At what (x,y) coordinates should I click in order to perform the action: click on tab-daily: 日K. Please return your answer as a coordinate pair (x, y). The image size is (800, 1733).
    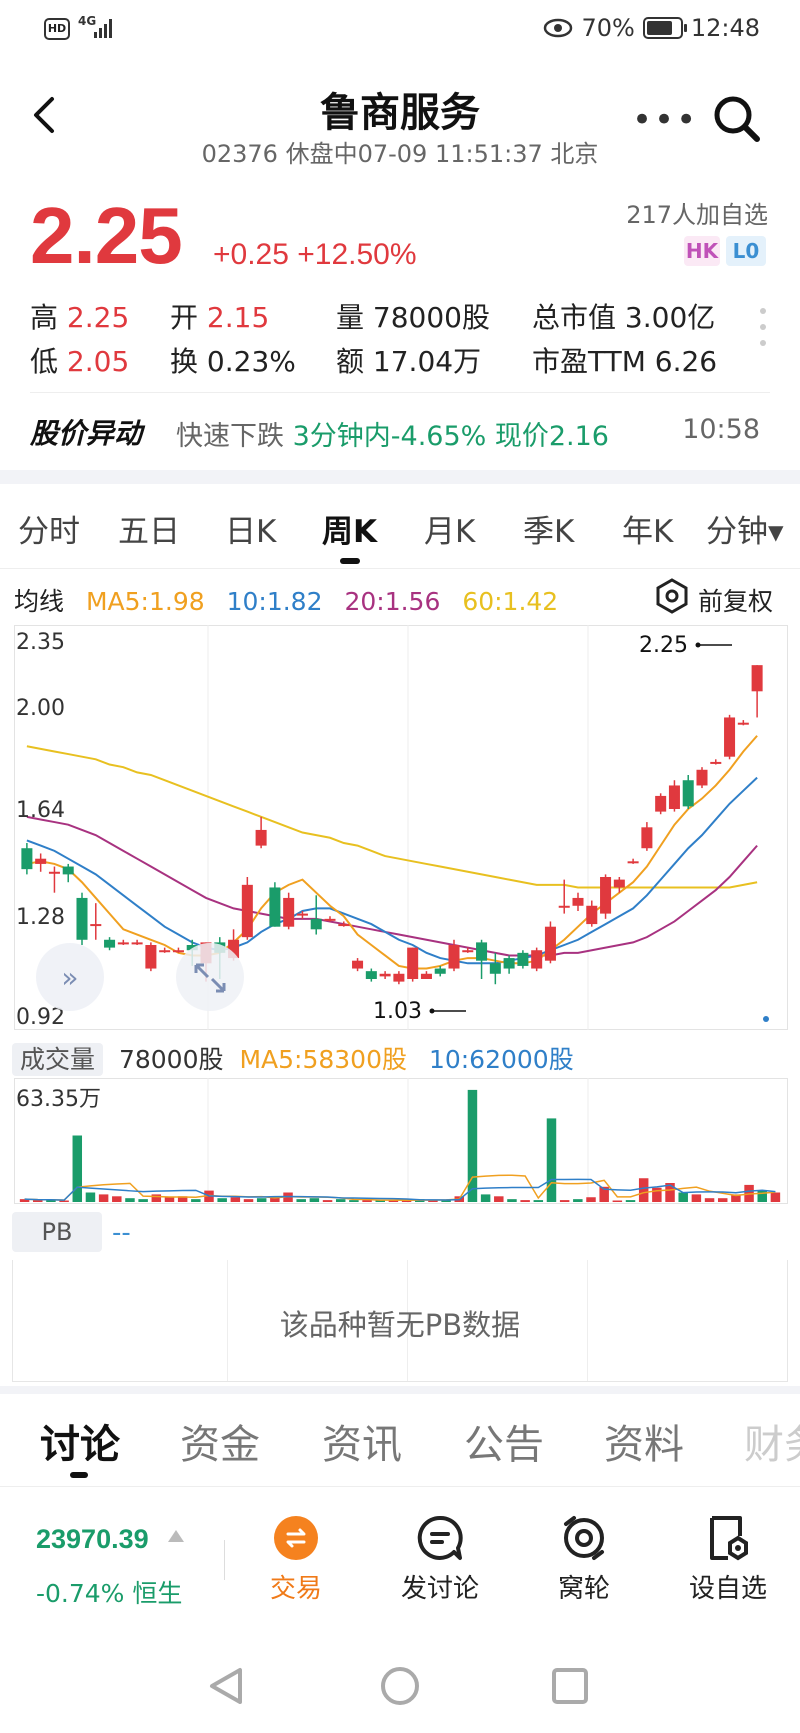
    Looking at the image, I should click on (250, 528).